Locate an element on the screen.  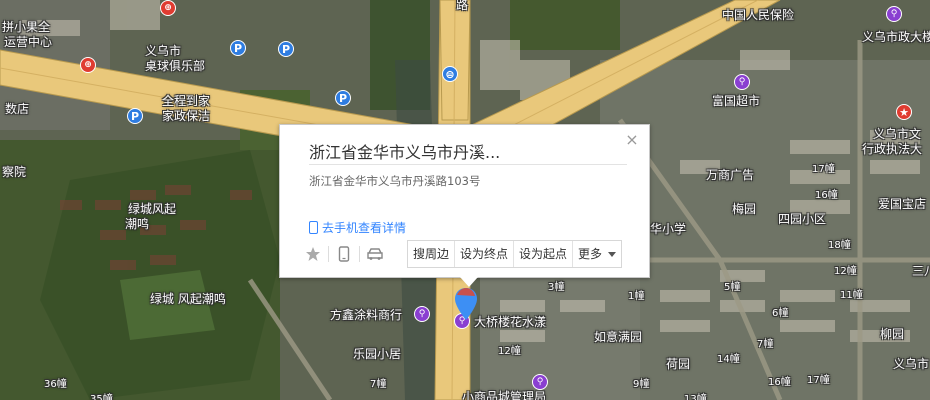
map-label-shop: 数店 is located at coordinates (17, 108).